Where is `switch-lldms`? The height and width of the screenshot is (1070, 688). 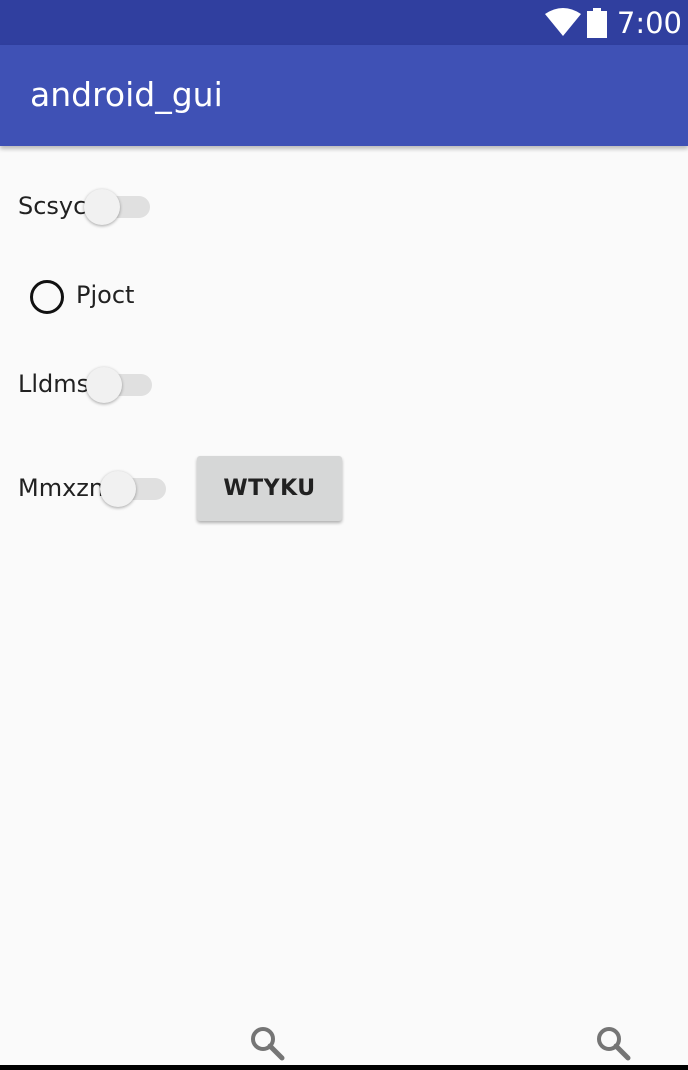
switch-lldms is located at coordinates (121, 384).